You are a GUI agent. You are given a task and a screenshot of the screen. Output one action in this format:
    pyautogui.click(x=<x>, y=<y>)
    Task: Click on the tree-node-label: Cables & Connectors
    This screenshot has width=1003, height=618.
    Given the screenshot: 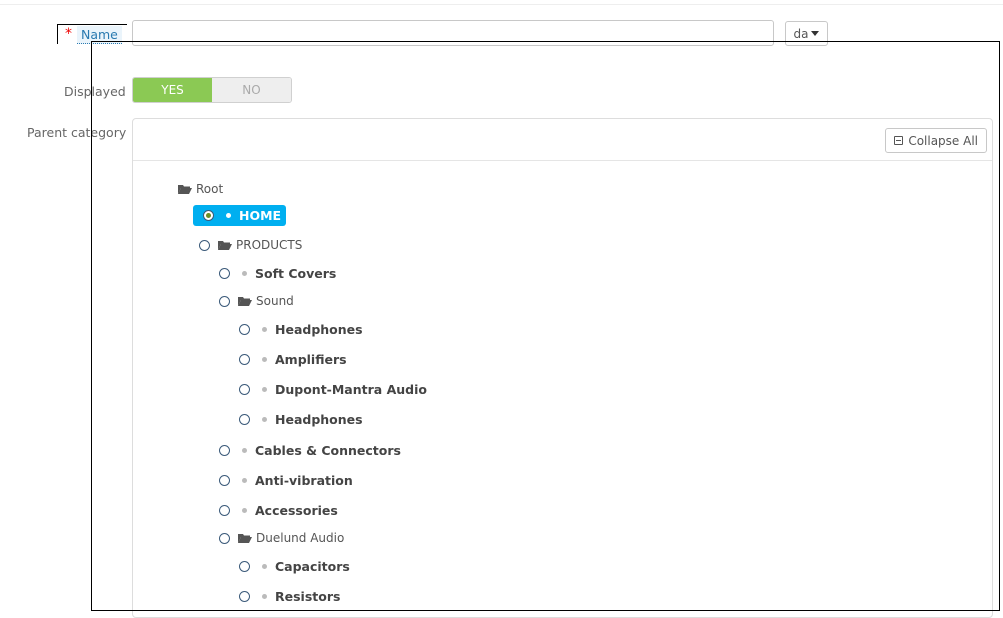 What is the action you would take?
    pyautogui.click(x=328, y=450)
    